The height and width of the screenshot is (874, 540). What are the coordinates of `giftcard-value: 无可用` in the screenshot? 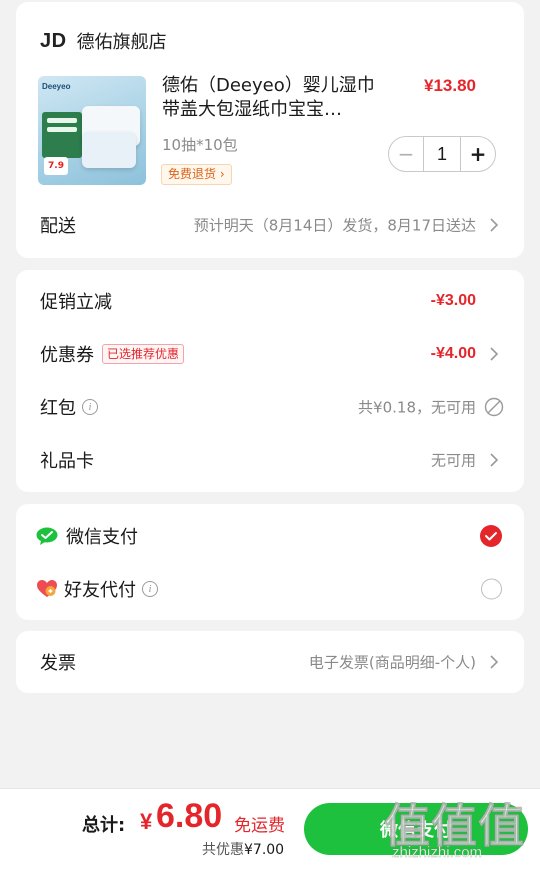 It's located at (453, 460).